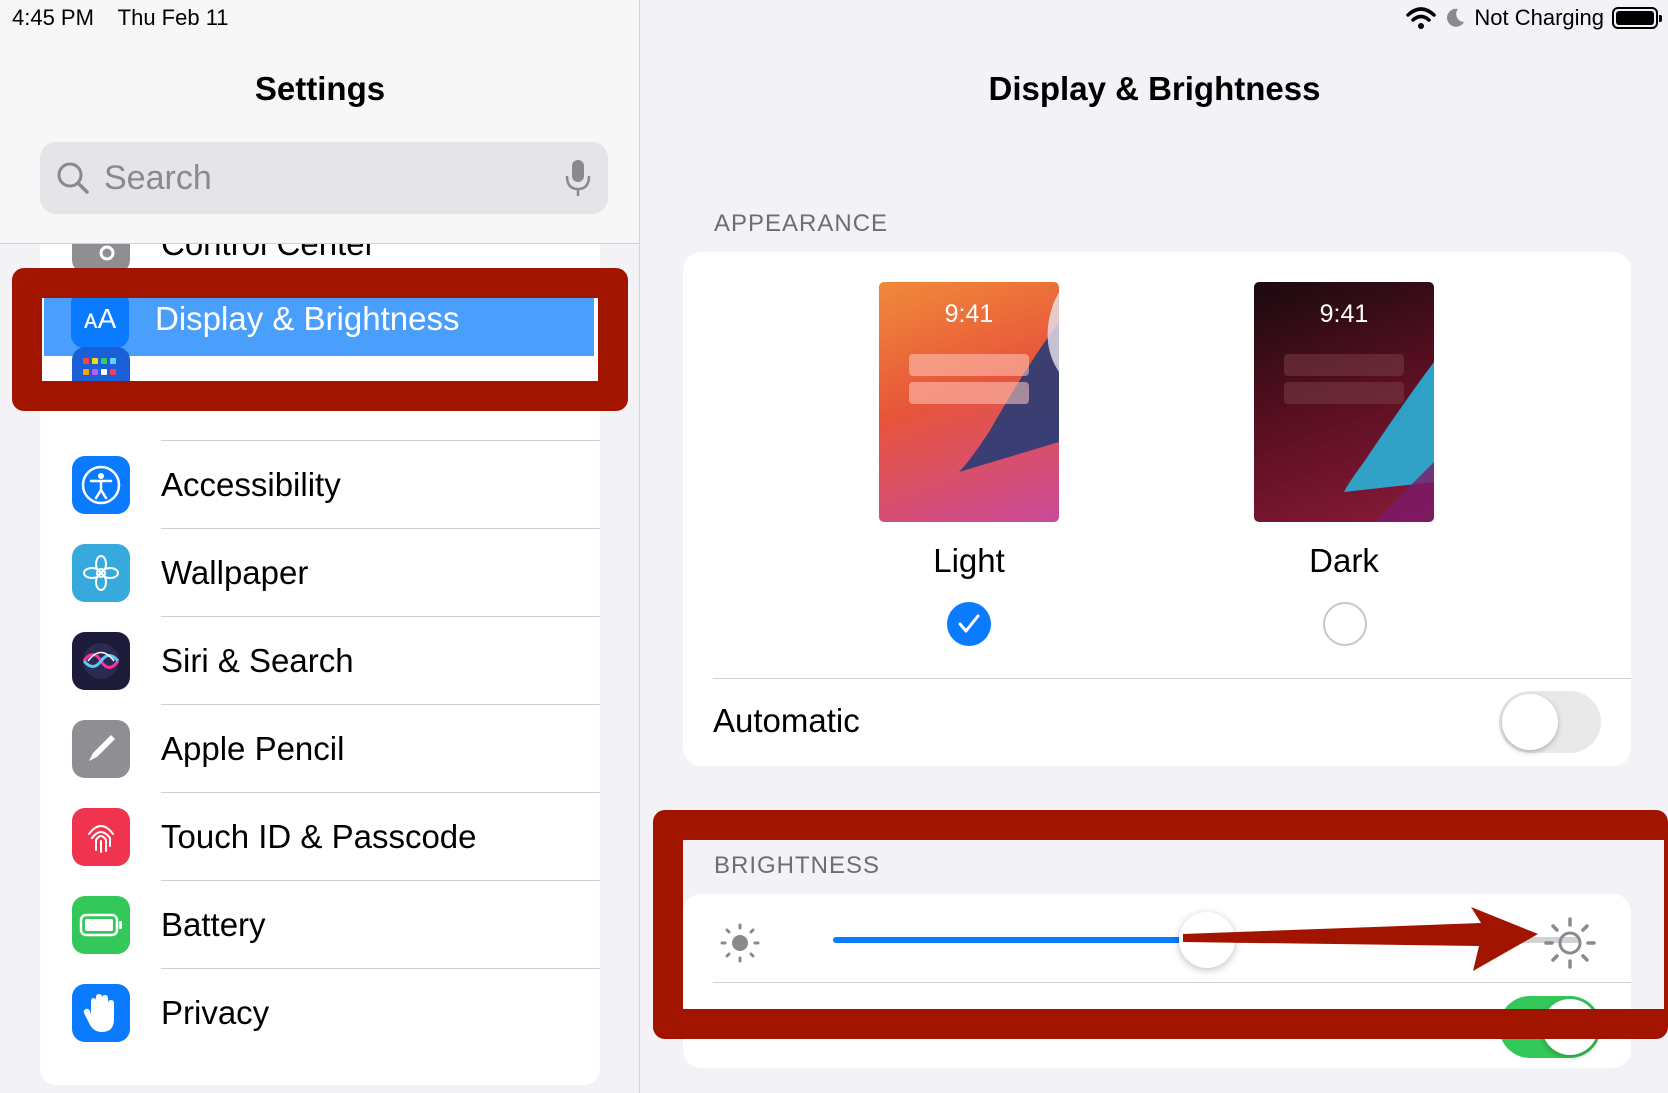 The width and height of the screenshot is (1668, 1093). I want to click on pencil-icon, so click(101, 749).